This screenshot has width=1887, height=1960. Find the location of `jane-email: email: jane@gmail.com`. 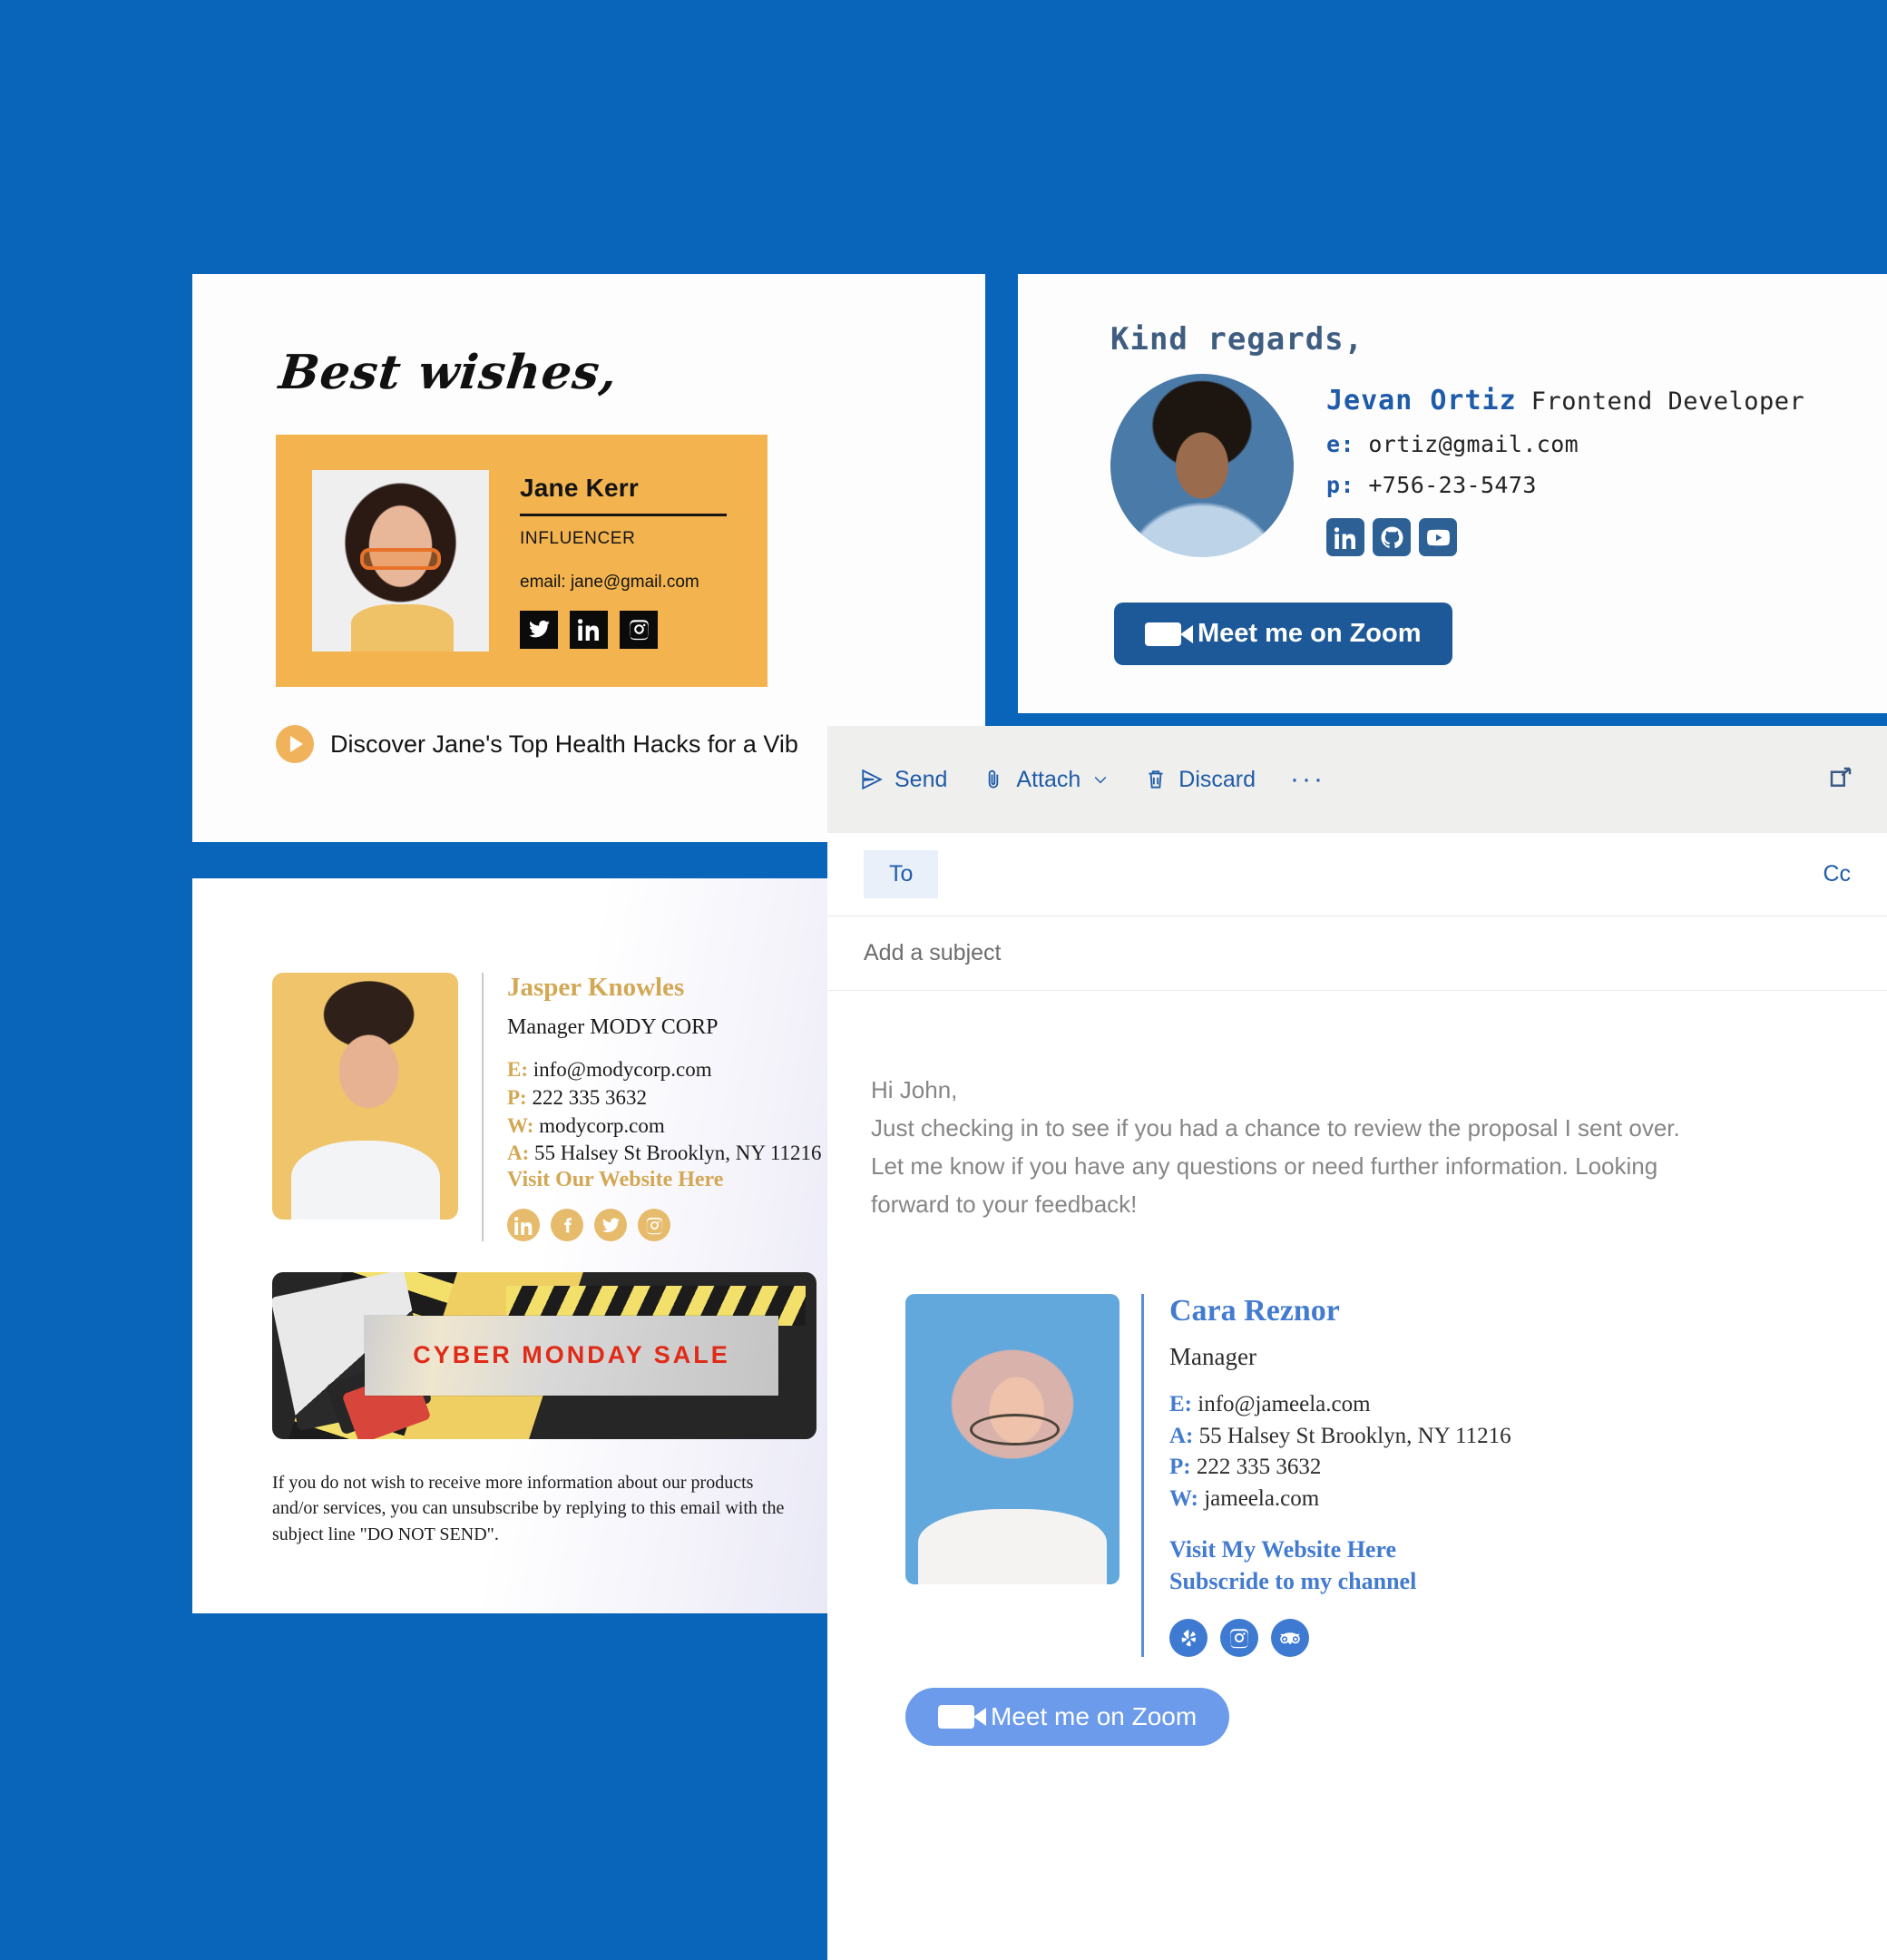

jane-email: email: jane@gmail.com is located at coordinates (610, 582).